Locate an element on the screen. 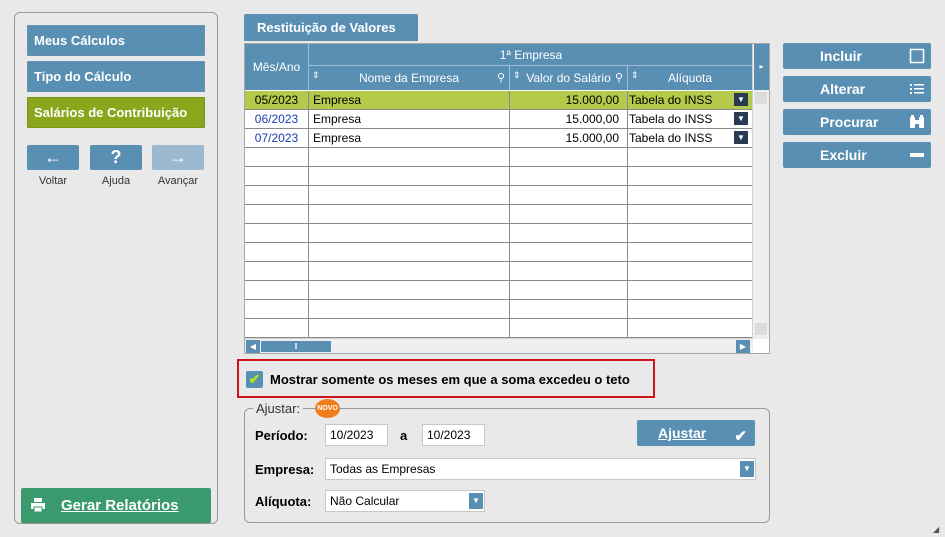 The width and height of the screenshot is (945, 537). new-badge: NOVO is located at coordinates (327, 408).